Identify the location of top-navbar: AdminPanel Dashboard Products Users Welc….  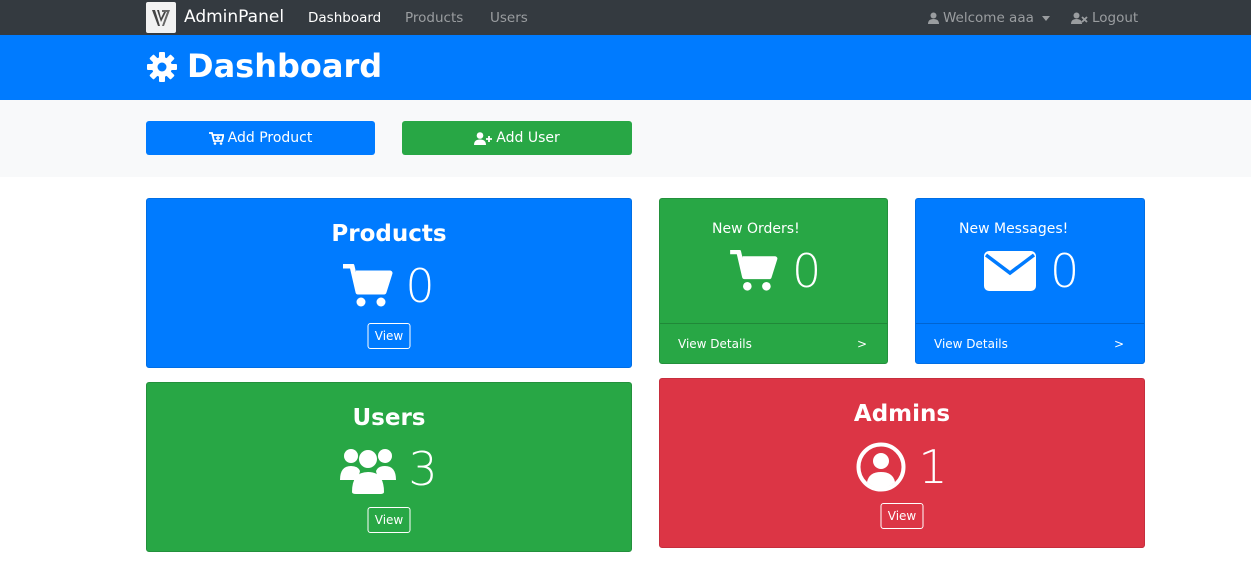
(625, 17).